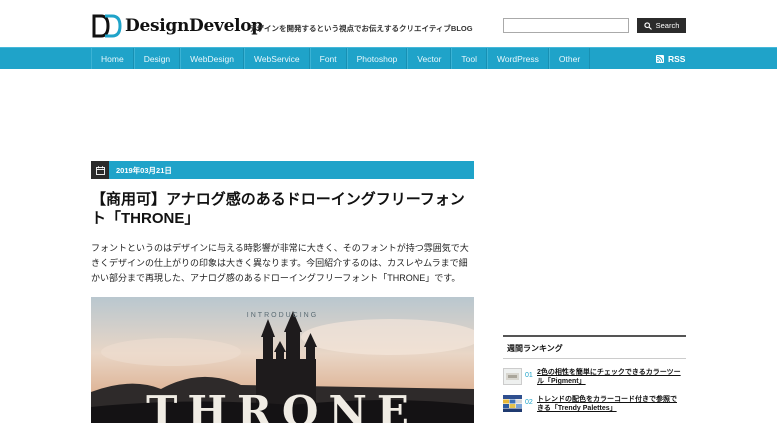  Describe the element at coordinates (278, 209) in the screenshot. I see `article-title: 【商用可】アナログ感のあるドローイングフリーフォント「THRONE」` at that location.